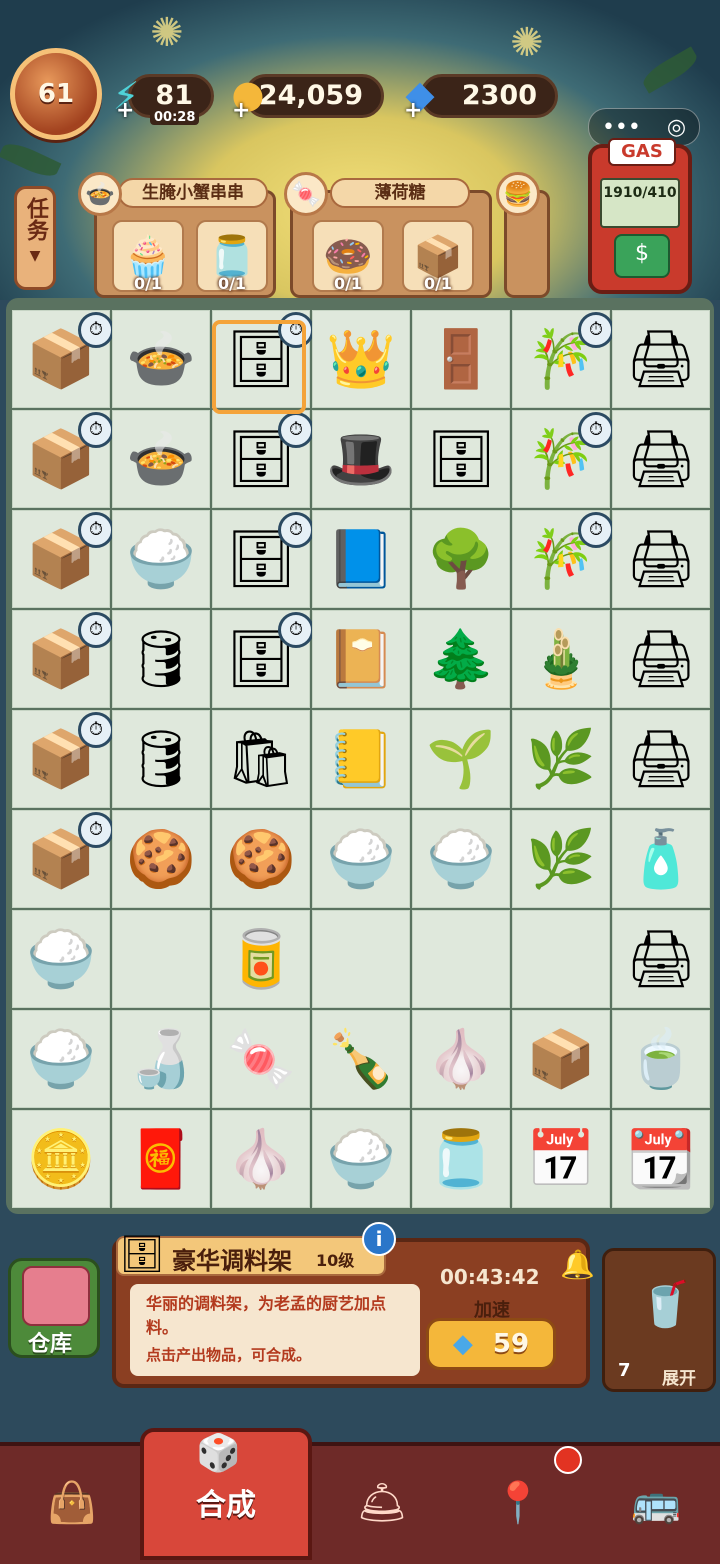 Image resolution: width=720 pixels, height=1564 pixels. What do you see at coordinates (125, 110) in the screenshot?
I see `add-energy-icon: +` at bounding box center [125, 110].